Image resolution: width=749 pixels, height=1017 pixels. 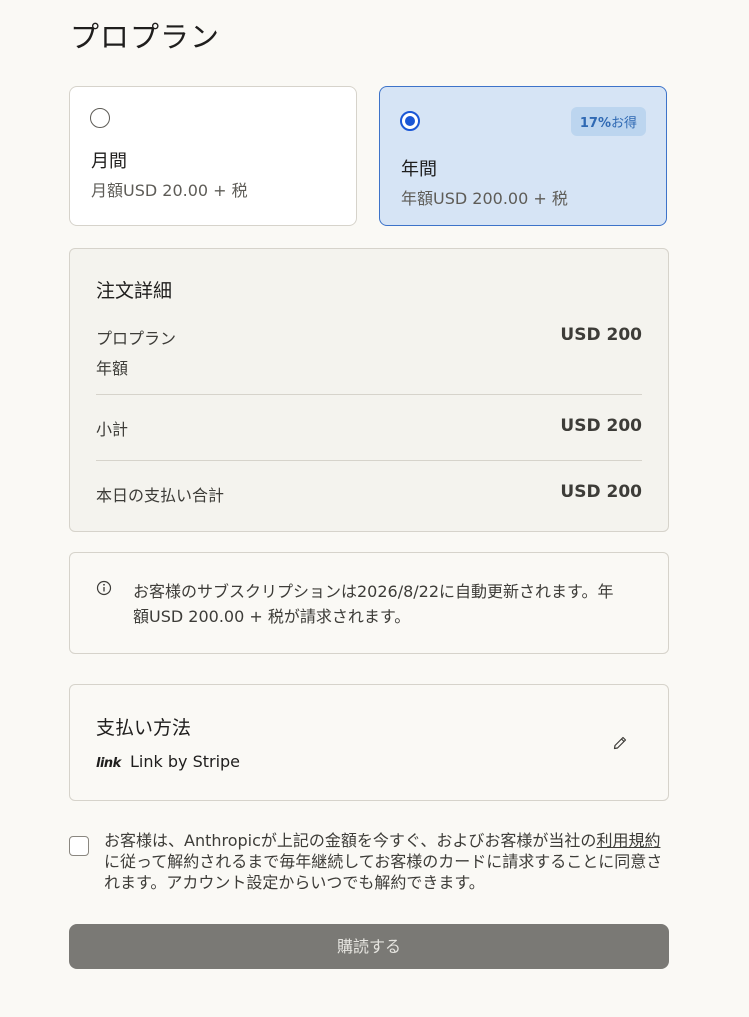 What do you see at coordinates (419, 169) in the screenshot?
I see `yearly-plan-name: 年間` at bounding box center [419, 169].